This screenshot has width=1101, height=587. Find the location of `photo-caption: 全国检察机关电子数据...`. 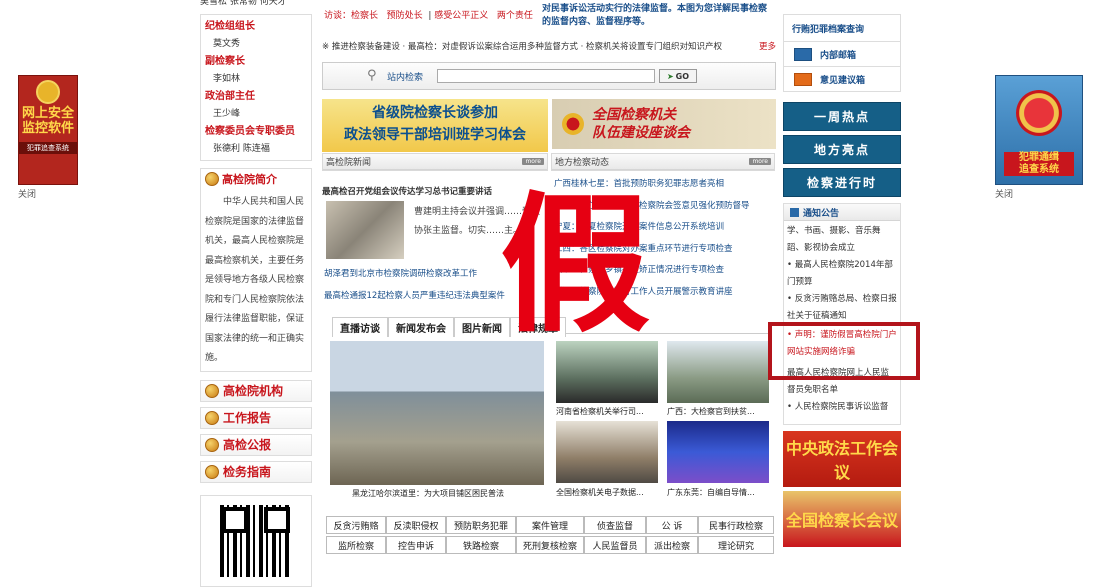

photo-caption: 全国检察机关电子数据... is located at coordinates (607, 492).